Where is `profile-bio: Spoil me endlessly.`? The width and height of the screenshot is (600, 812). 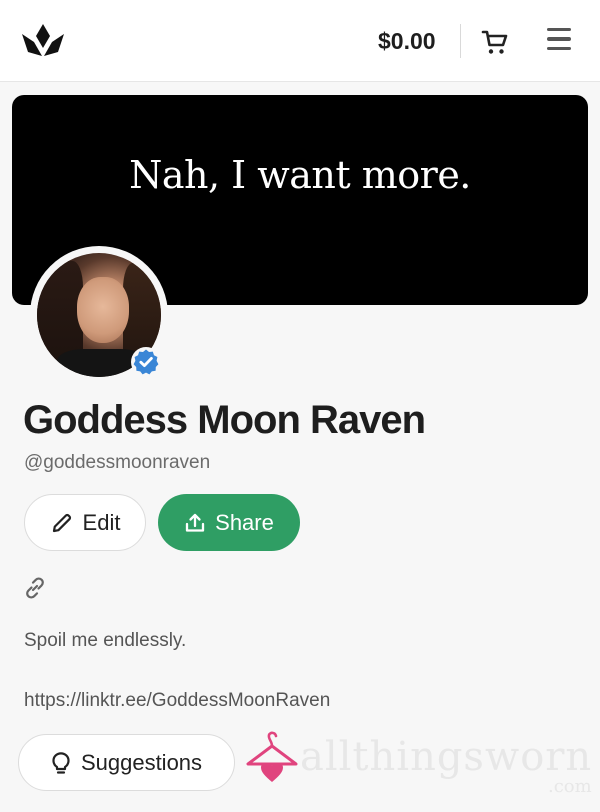
profile-bio: Spoil me endlessly. is located at coordinates (105, 640).